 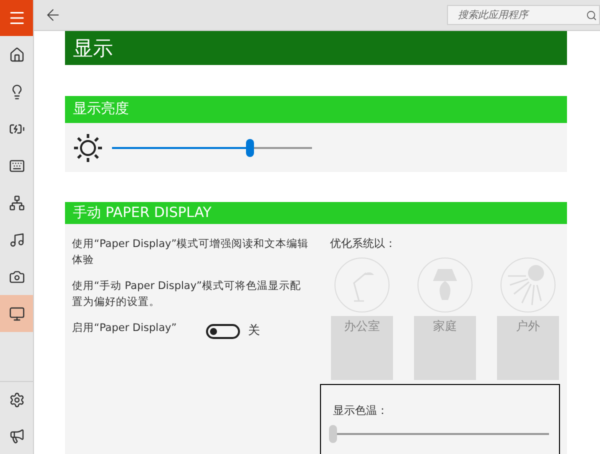 What do you see at coordinates (316, 48) in the screenshot?
I see `page-title: 显示` at bounding box center [316, 48].